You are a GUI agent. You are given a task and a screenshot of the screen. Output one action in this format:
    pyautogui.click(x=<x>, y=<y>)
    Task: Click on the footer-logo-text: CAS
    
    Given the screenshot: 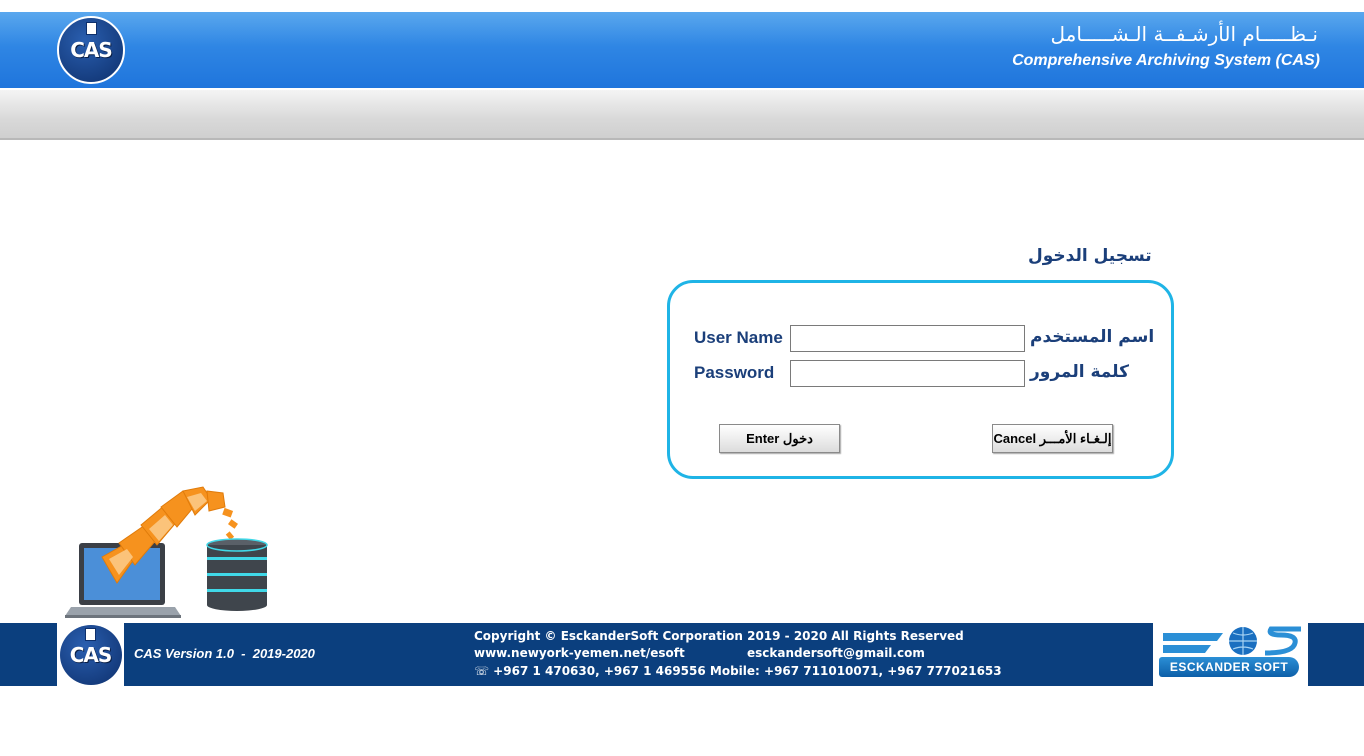 What is the action you would take?
    pyautogui.click(x=91, y=654)
    